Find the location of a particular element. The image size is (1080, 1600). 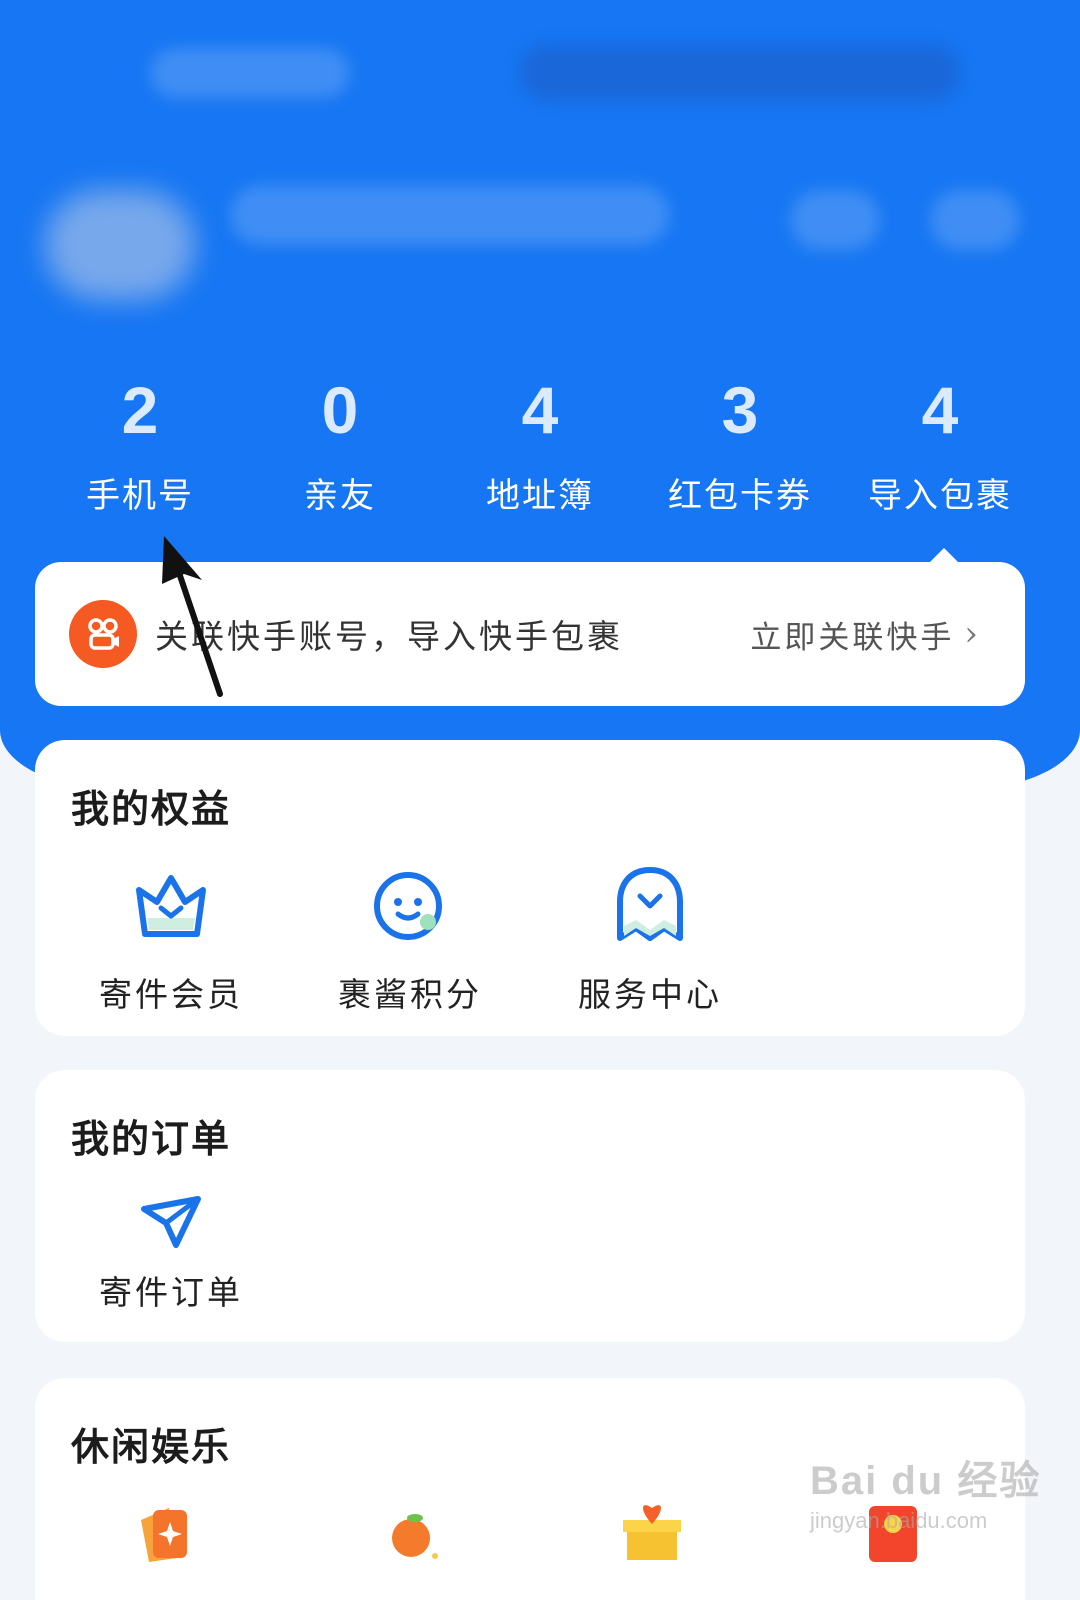

stat-label: 导入包裹 is located at coordinates (940, 496).